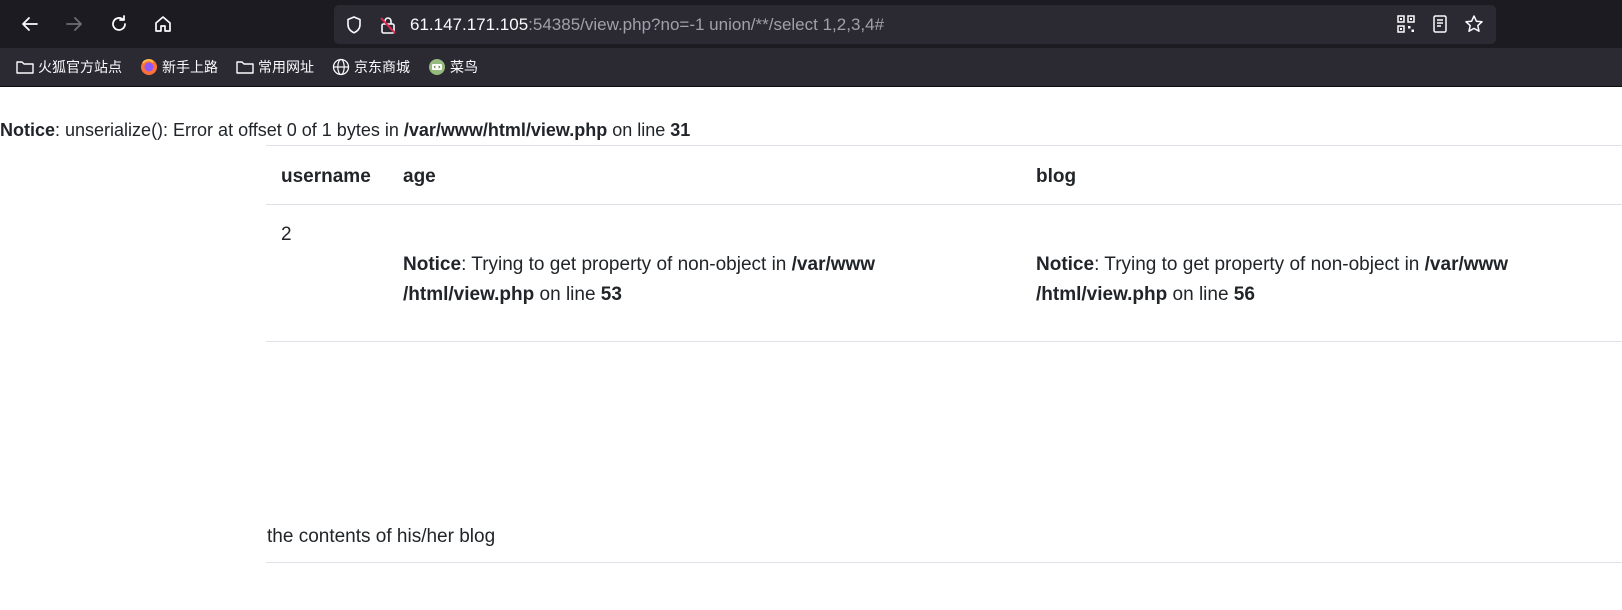 The height and width of the screenshot is (610, 1622). Describe the element at coordinates (1406, 24) in the screenshot. I see `qr-code-icon` at that location.